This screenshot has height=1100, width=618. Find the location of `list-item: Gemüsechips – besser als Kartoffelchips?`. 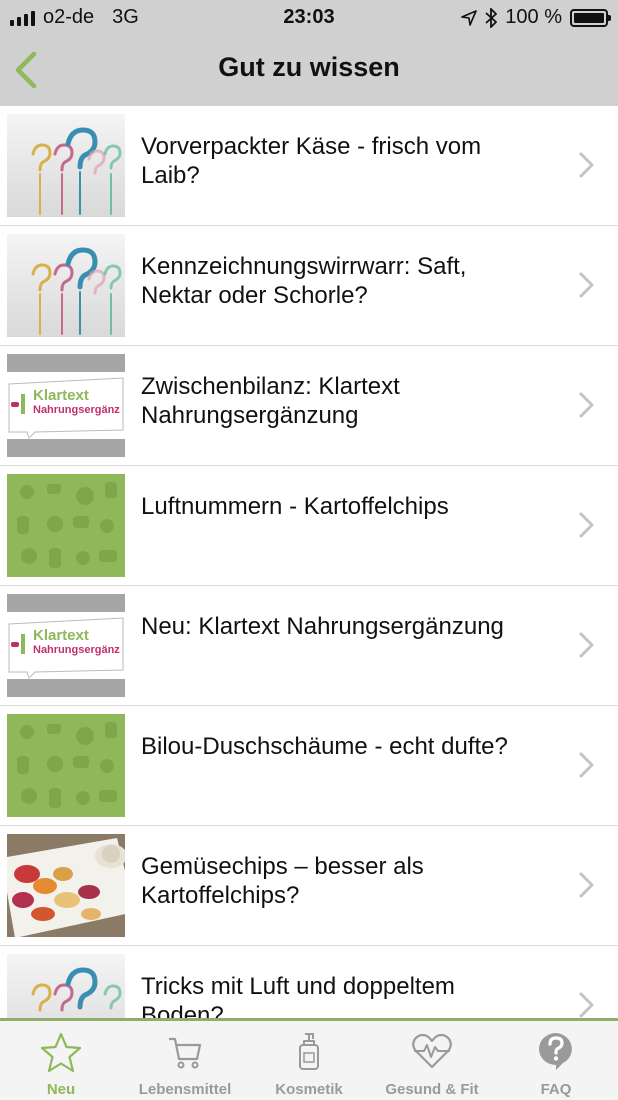

list-item: Gemüsechips – besser als Kartoffelchips? is located at coordinates (309, 886).